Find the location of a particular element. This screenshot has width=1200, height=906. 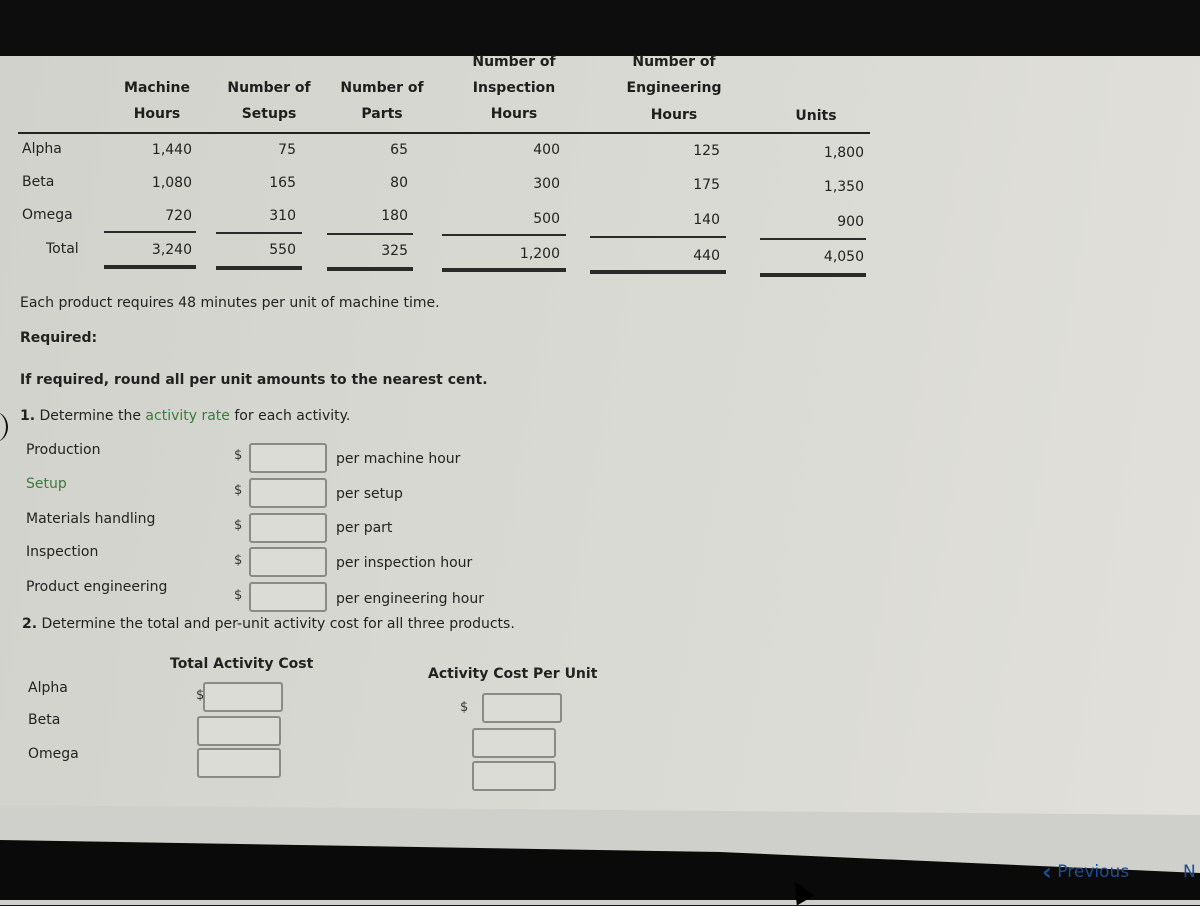

cell-beta-engineering: 175 is located at coordinates (706, 185).